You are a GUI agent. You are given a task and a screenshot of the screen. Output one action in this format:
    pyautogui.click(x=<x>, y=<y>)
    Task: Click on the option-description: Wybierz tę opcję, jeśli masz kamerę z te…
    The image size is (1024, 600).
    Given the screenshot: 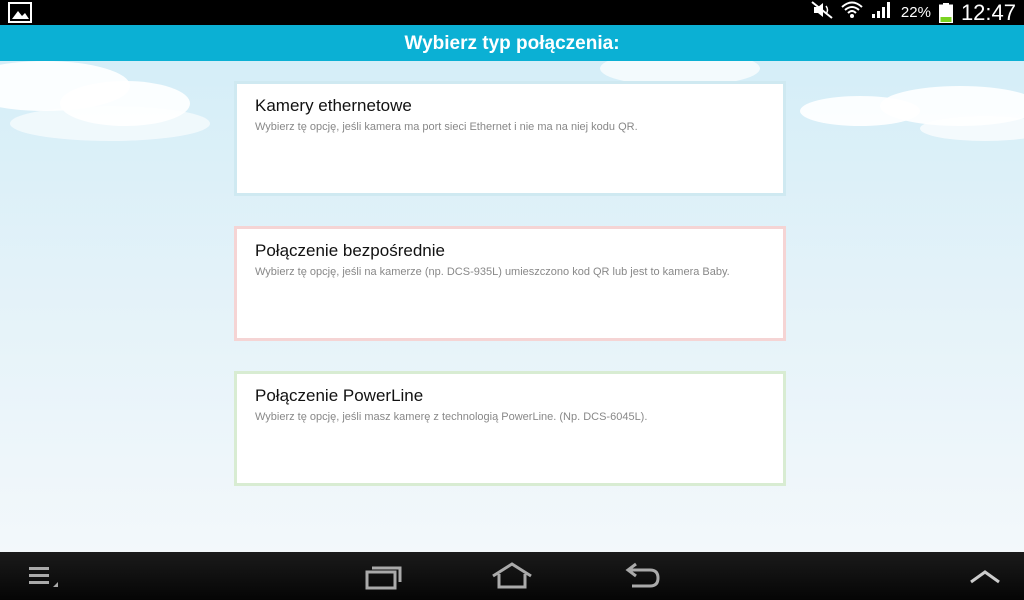 What is the action you would take?
    pyautogui.click(x=451, y=417)
    